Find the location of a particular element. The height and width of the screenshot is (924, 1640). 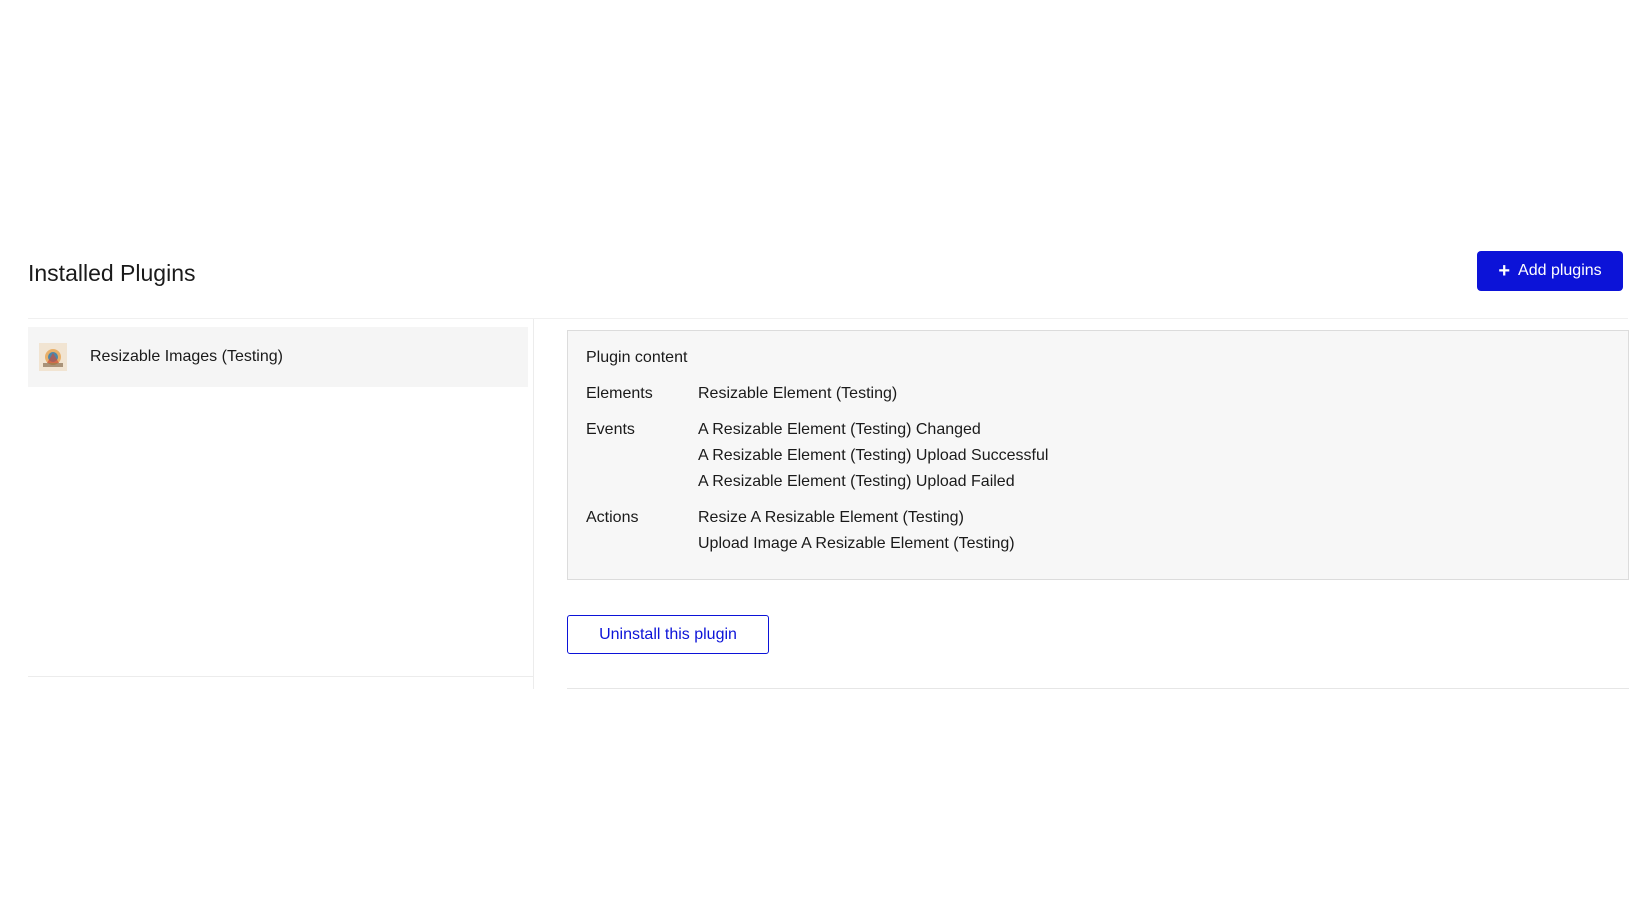

elements-list: Resizable Element (Testing) is located at coordinates (797, 394).